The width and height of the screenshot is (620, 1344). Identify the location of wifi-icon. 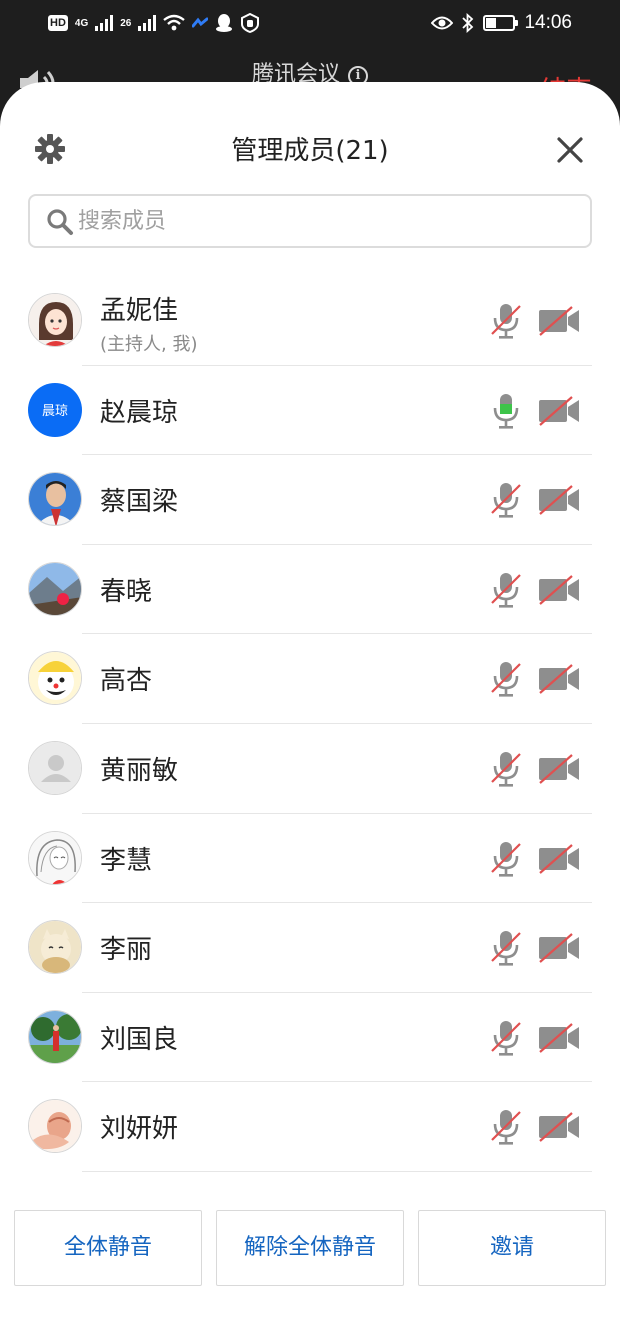
(174, 22).